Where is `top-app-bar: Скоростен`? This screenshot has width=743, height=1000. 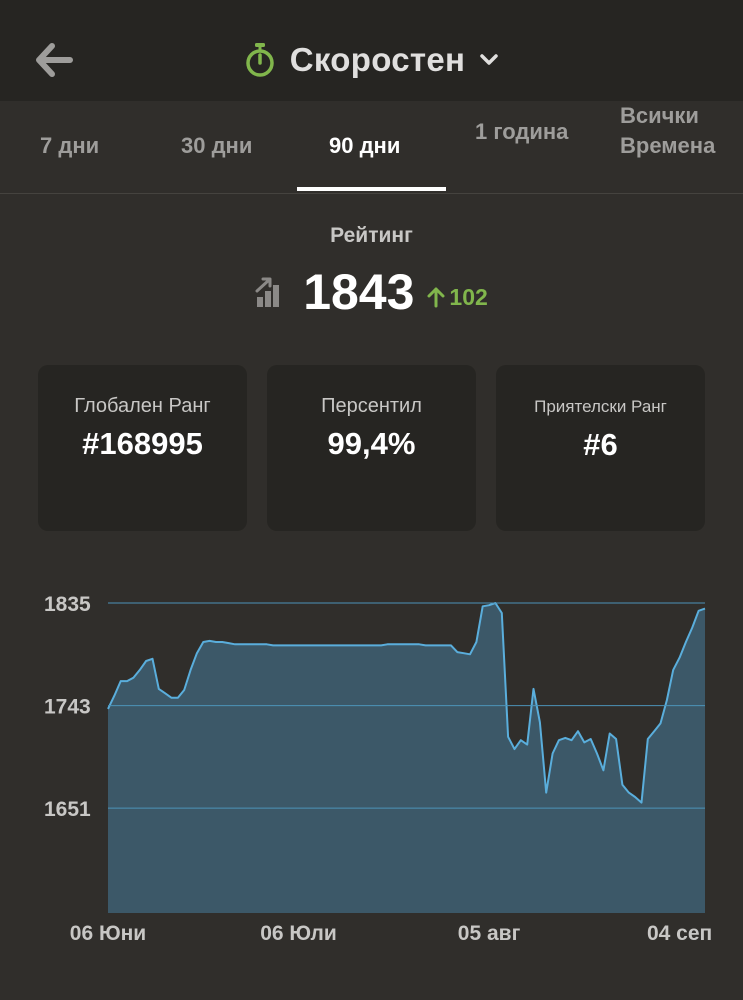
top-app-bar: Скоростен is located at coordinates (371, 50).